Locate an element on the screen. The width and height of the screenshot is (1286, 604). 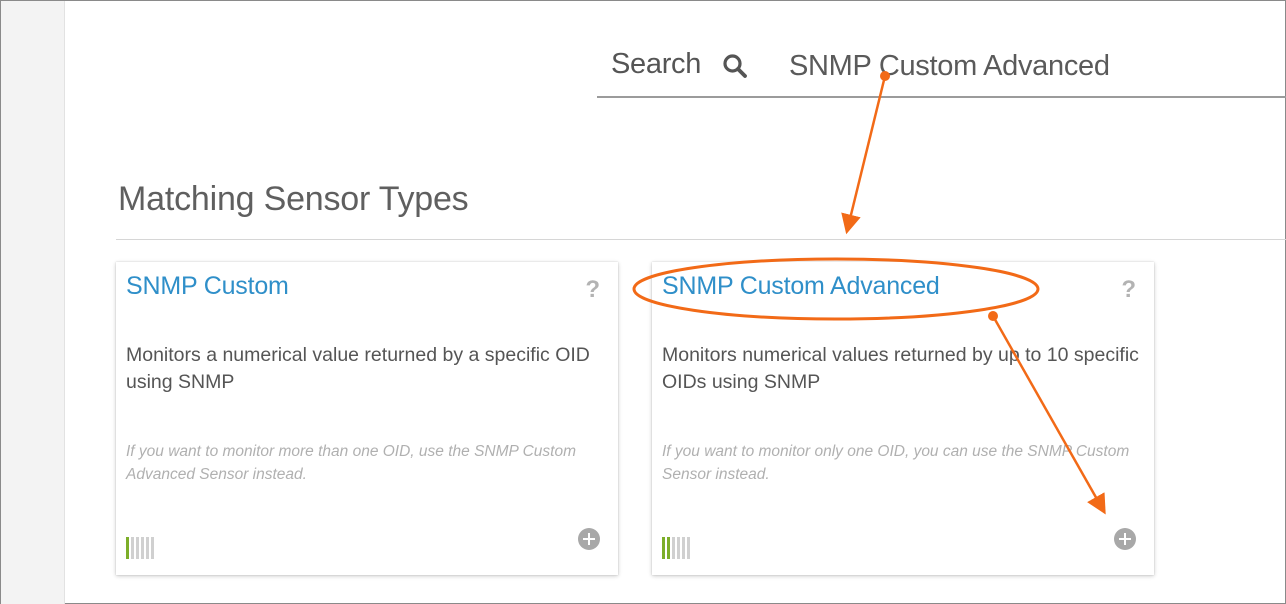
search-icon is located at coordinates (735, 66).